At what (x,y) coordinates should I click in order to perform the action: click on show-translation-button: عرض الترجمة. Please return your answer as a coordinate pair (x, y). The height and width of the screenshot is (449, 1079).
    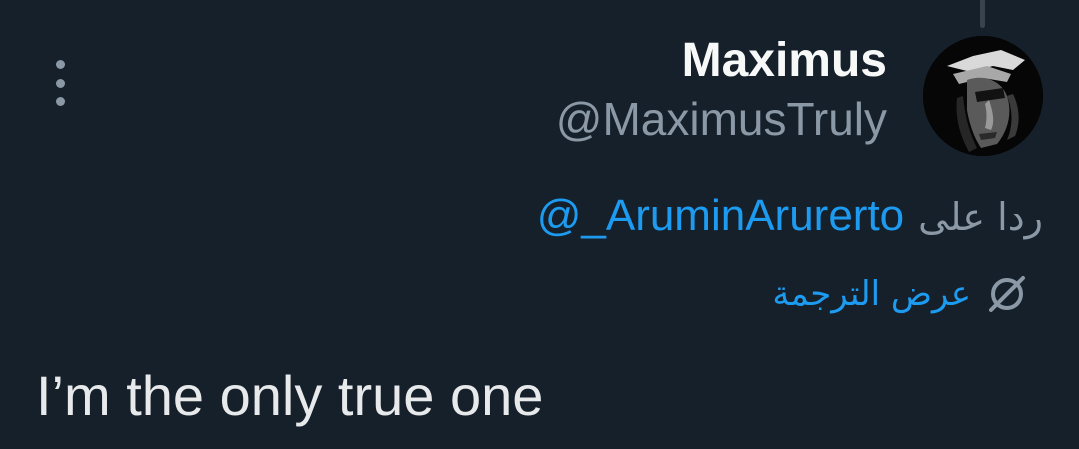
    Looking at the image, I should click on (900, 294).